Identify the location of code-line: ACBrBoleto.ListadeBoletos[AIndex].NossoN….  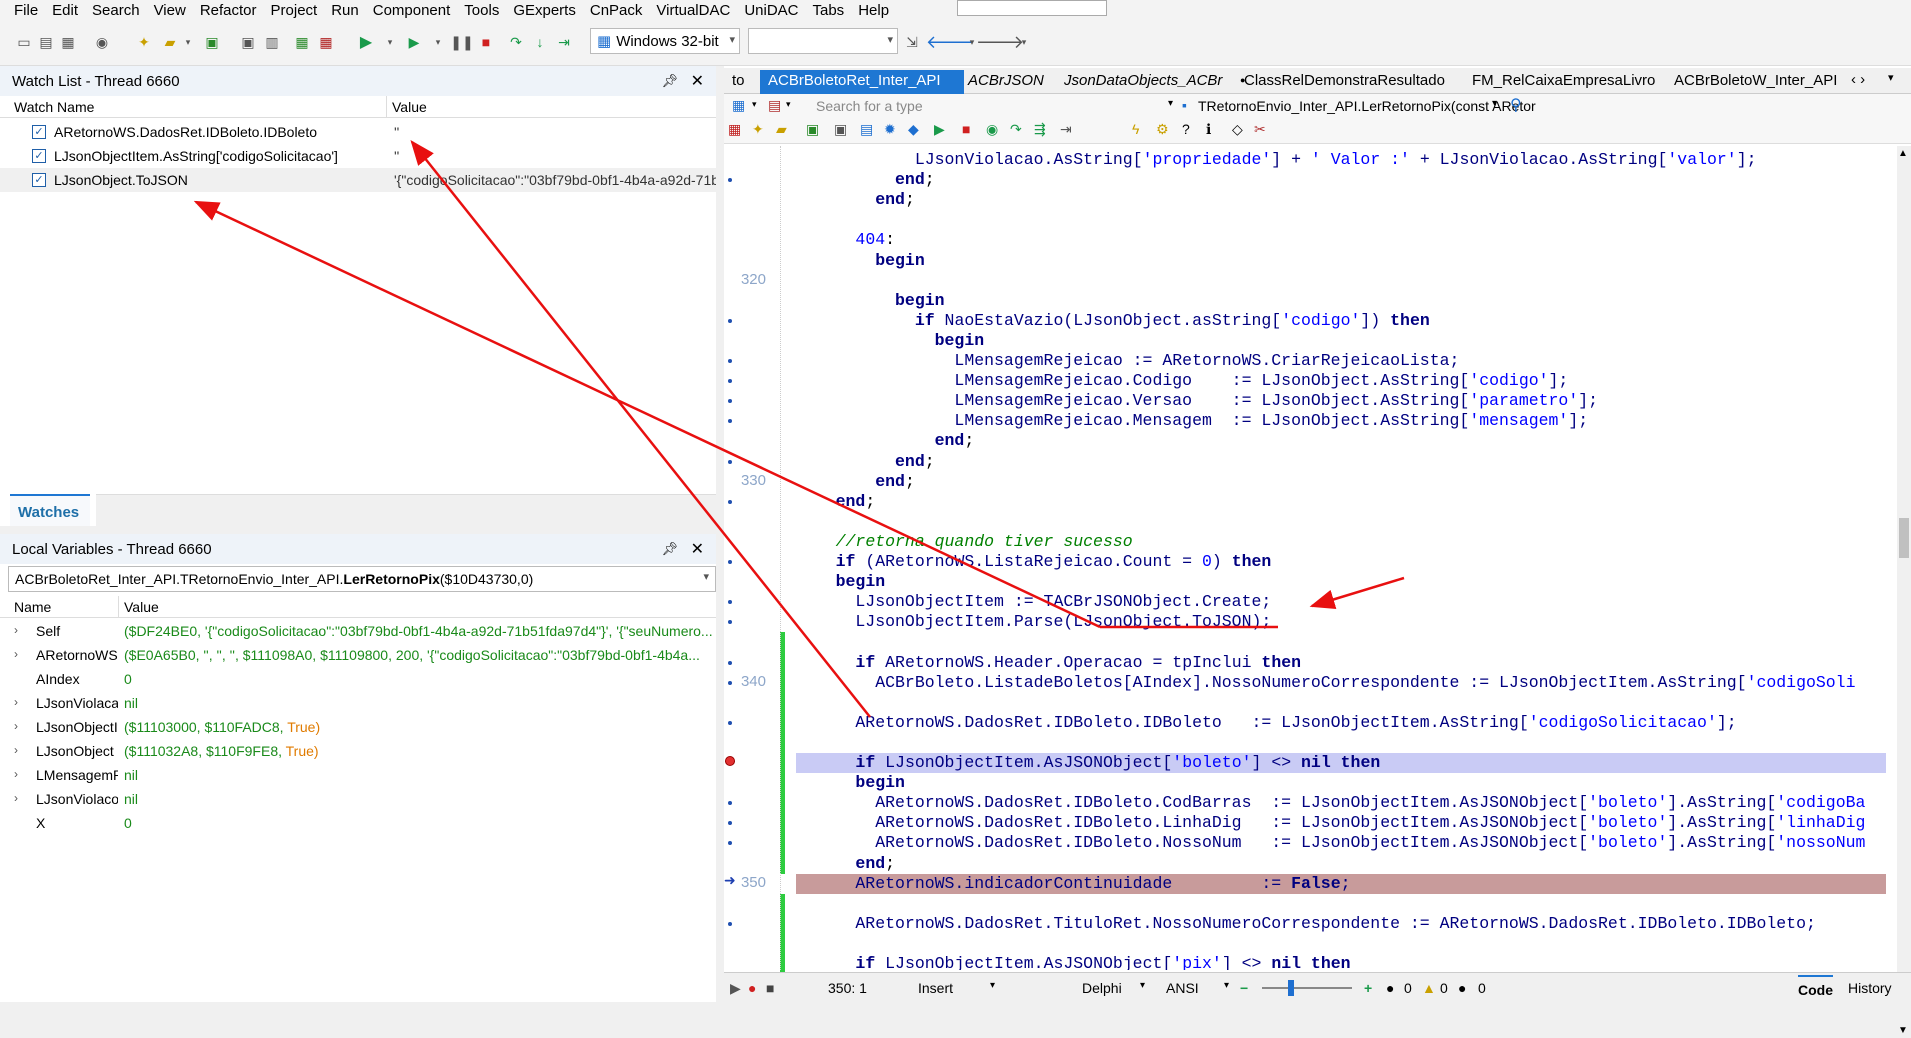
(1325, 683).